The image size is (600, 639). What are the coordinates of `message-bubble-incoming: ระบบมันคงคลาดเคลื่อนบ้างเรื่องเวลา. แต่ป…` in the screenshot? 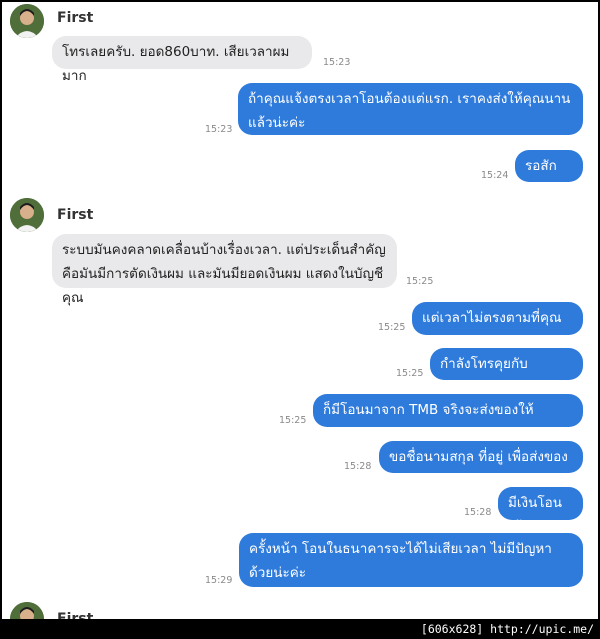 It's located at (224, 270).